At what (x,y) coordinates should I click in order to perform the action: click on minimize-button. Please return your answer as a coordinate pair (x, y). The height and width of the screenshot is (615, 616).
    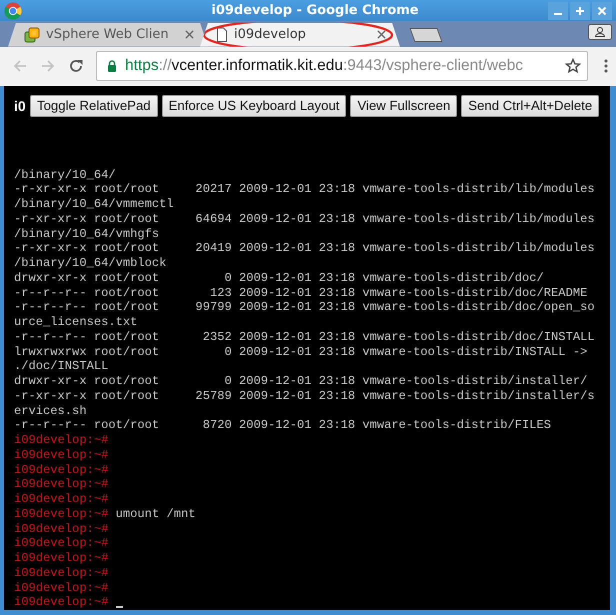
    Looking at the image, I should click on (558, 11).